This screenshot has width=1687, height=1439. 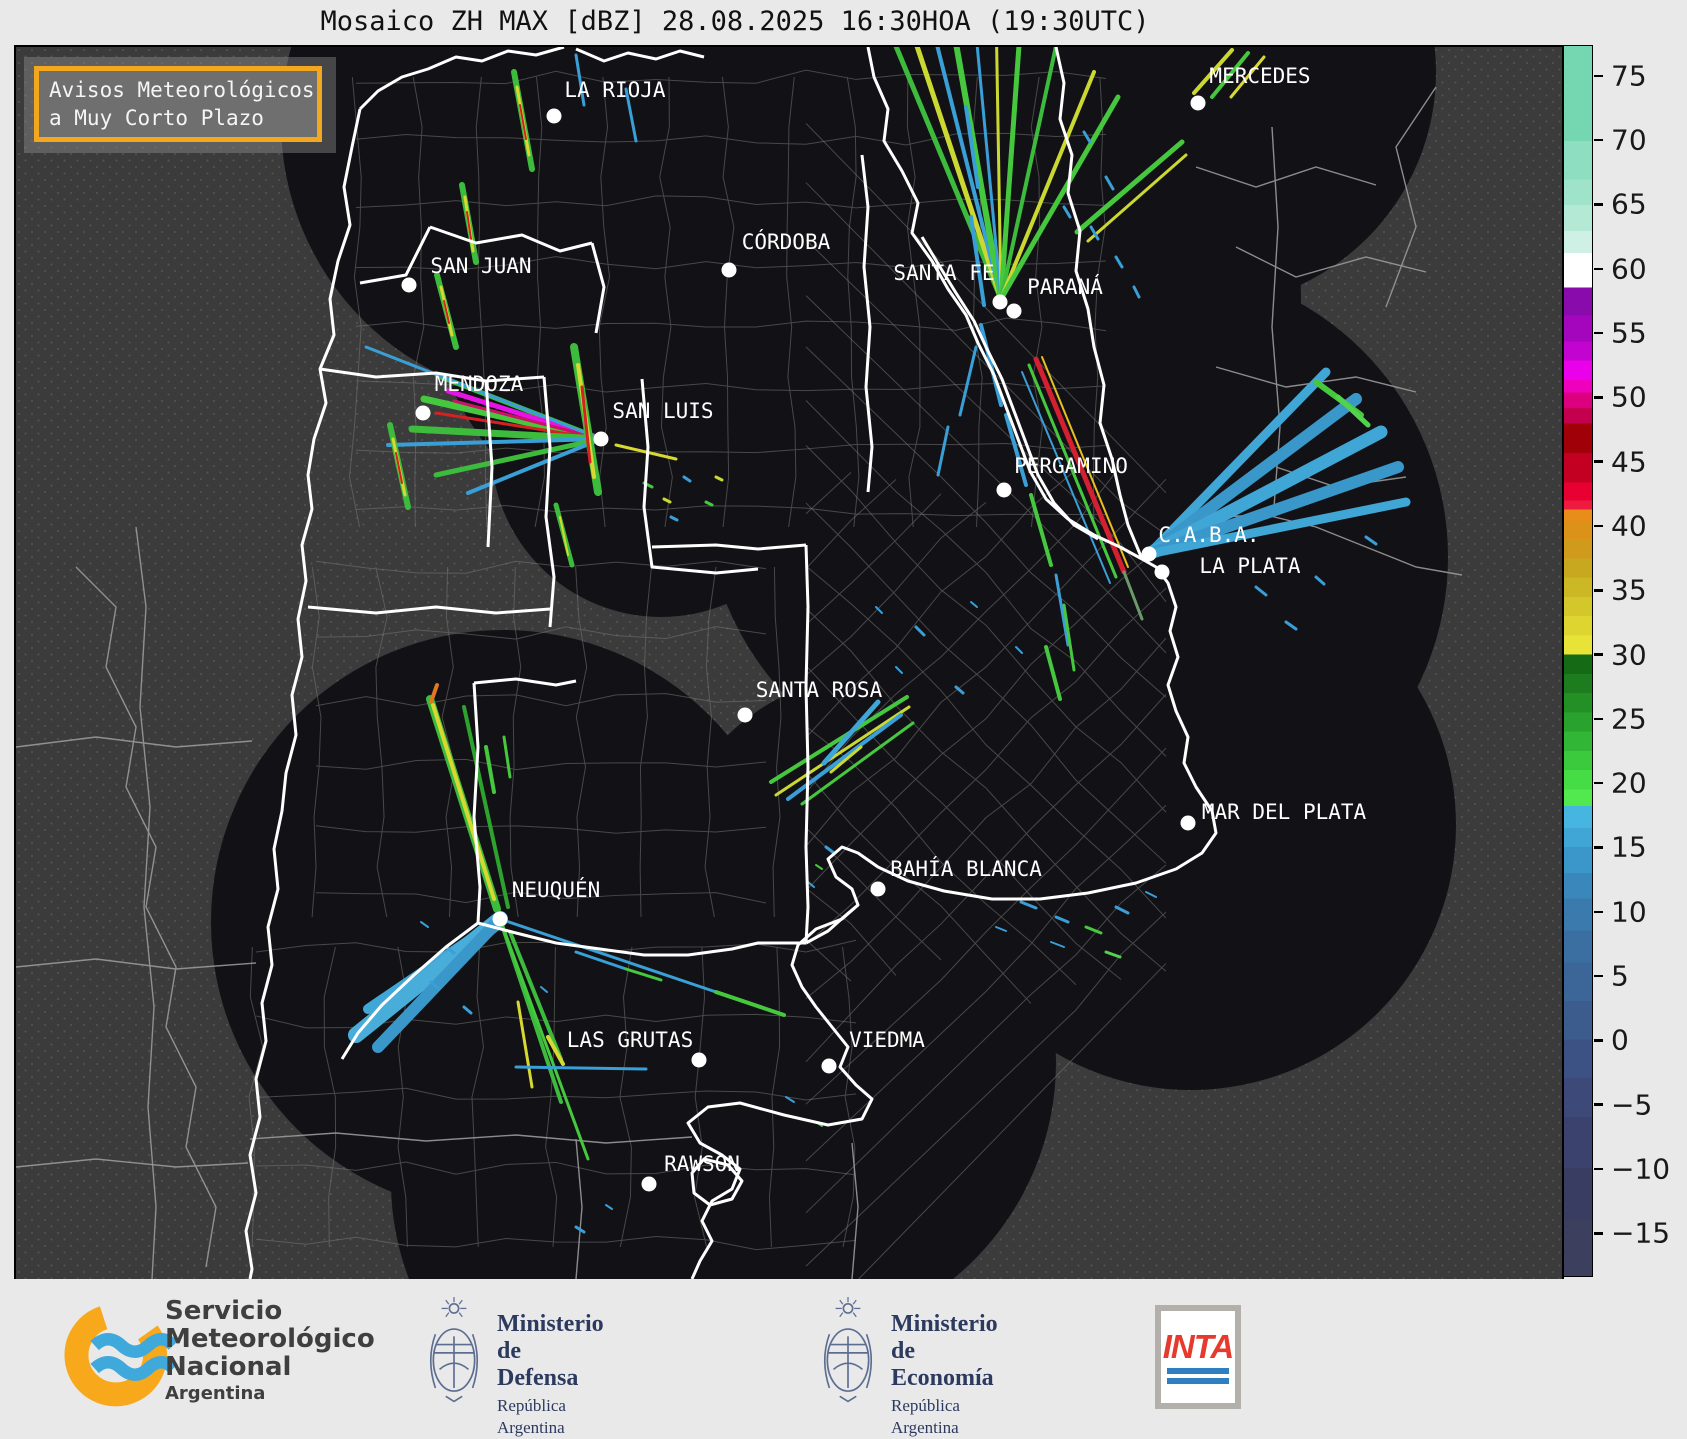 I want to click on smn-line2: Meteorológico, so click(x=270, y=1339).